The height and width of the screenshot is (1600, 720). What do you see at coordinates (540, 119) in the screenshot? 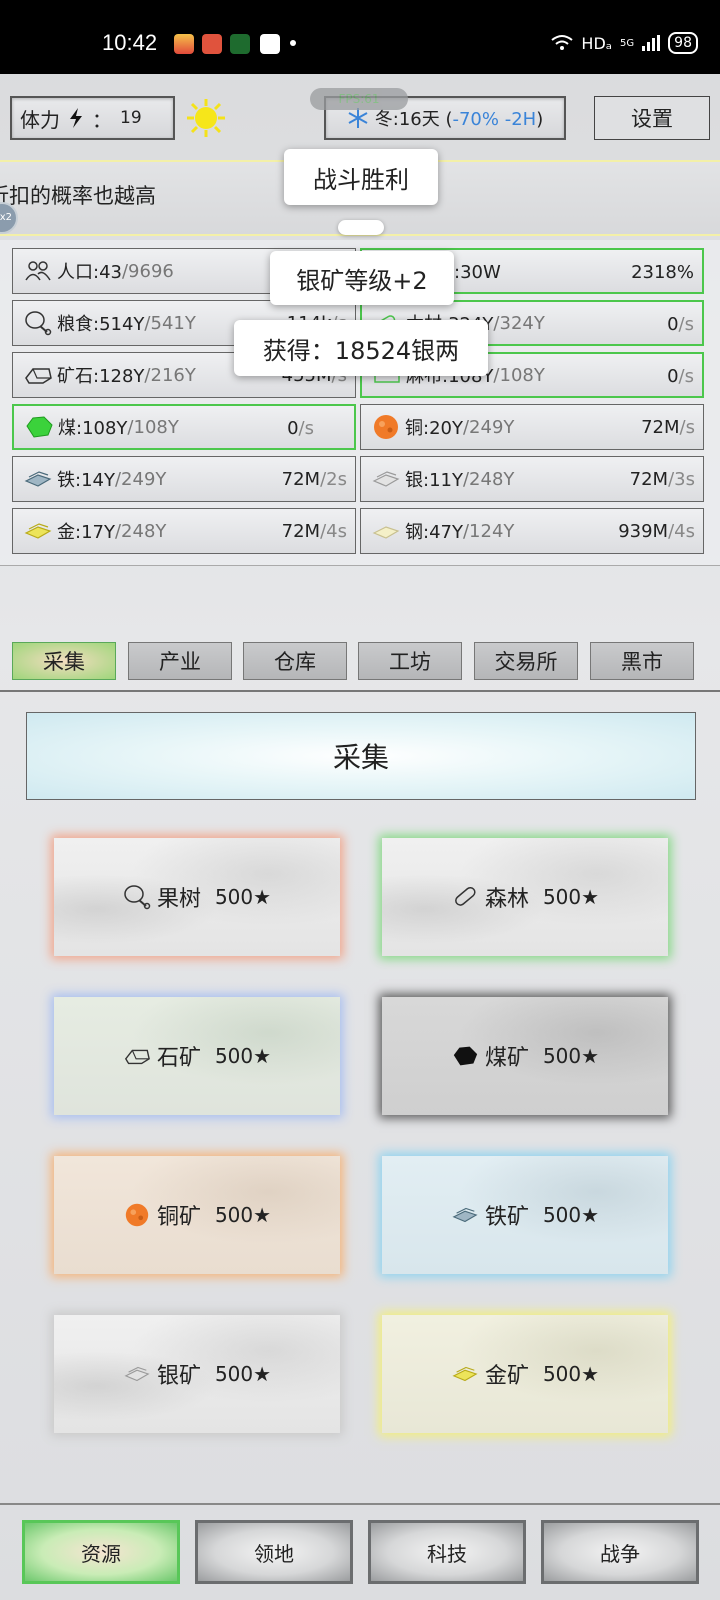
I see `season-close: )` at bounding box center [540, 119].